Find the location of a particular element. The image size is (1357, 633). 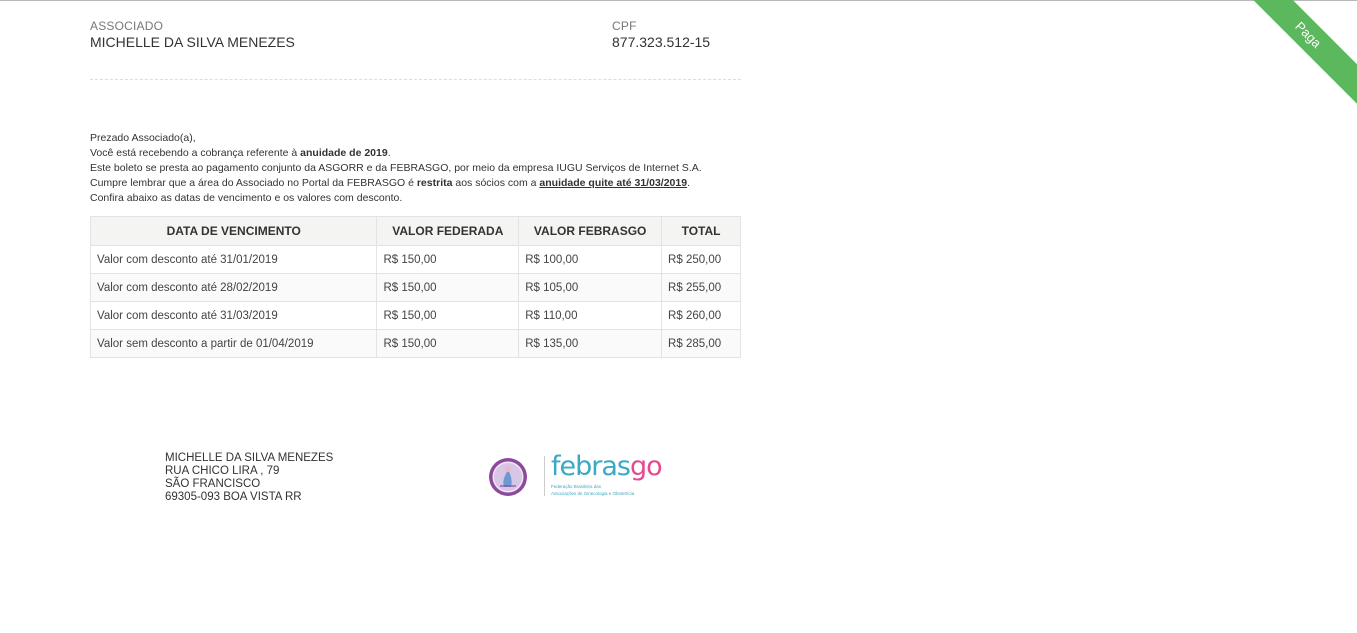

cell-total: R$ 250,00 is located at coordinates (701, 259).